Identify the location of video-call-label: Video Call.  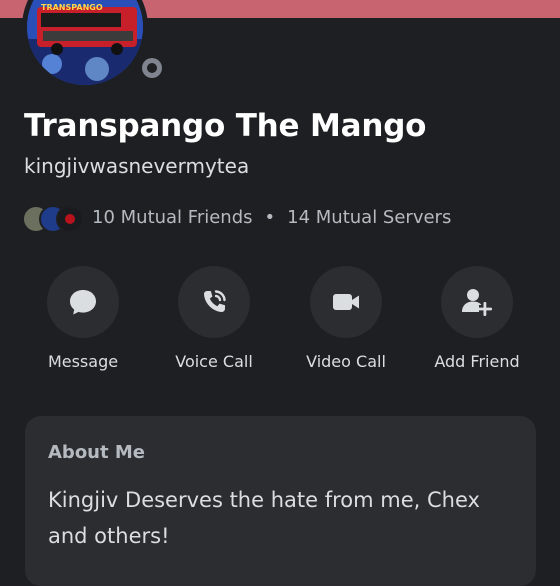
(346, 361).